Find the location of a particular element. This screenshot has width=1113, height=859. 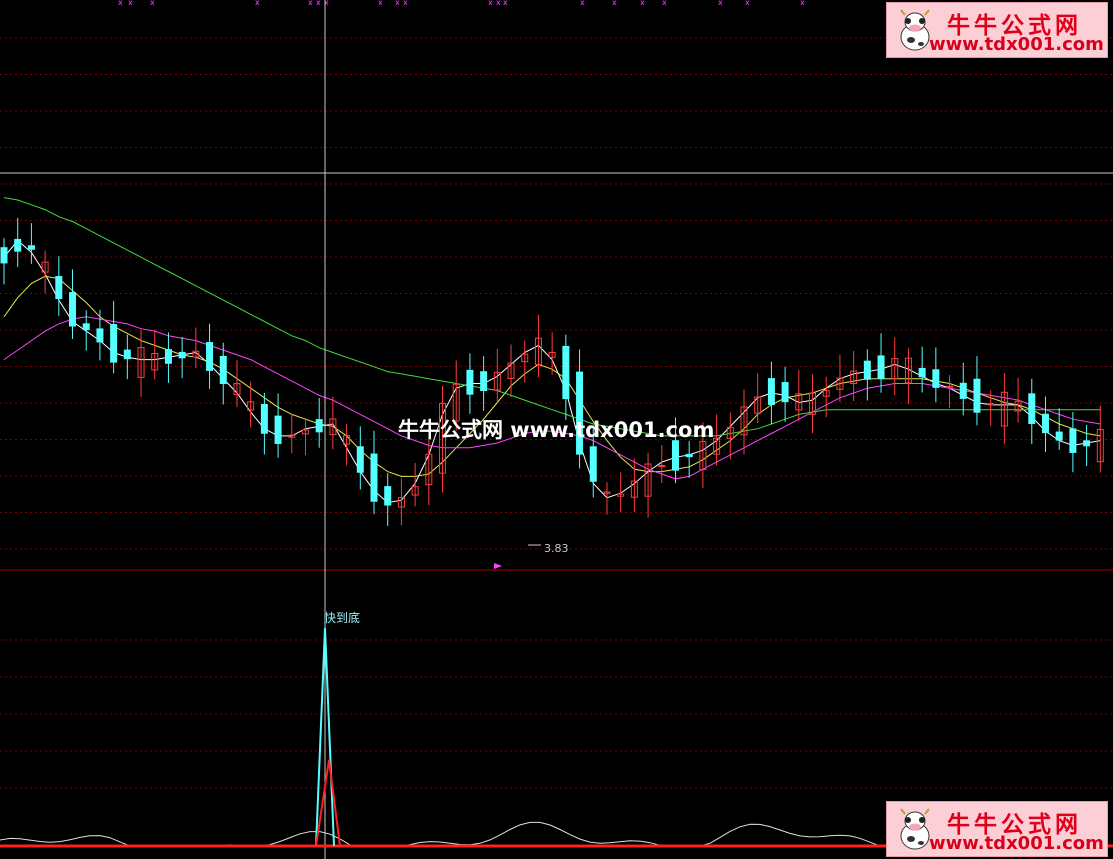

site-badge-top: 牛牛公式网 www.tdx001.com is located at coordinates (997, 30).